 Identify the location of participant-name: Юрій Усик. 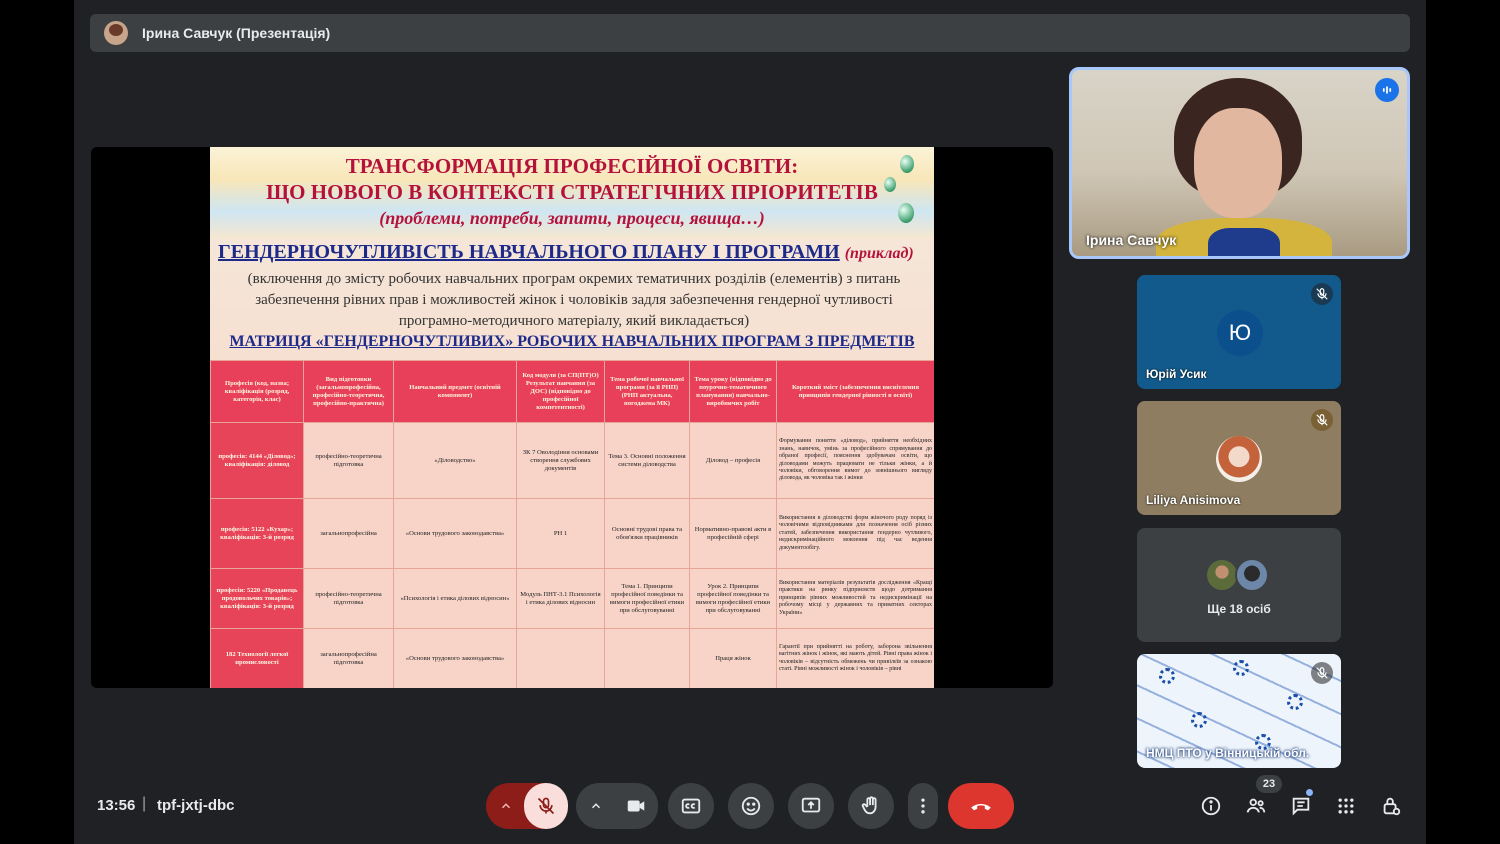
(1176, 374).